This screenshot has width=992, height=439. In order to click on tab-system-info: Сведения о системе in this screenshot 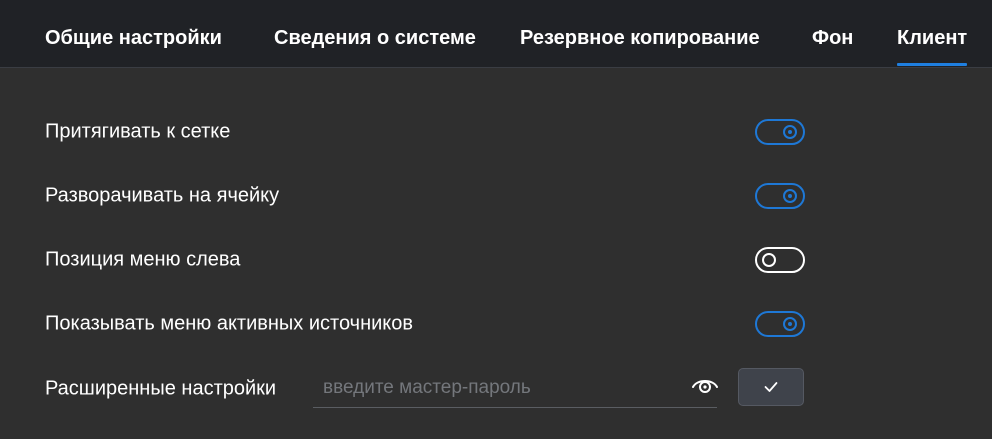, I will do `click(375, 34)`.